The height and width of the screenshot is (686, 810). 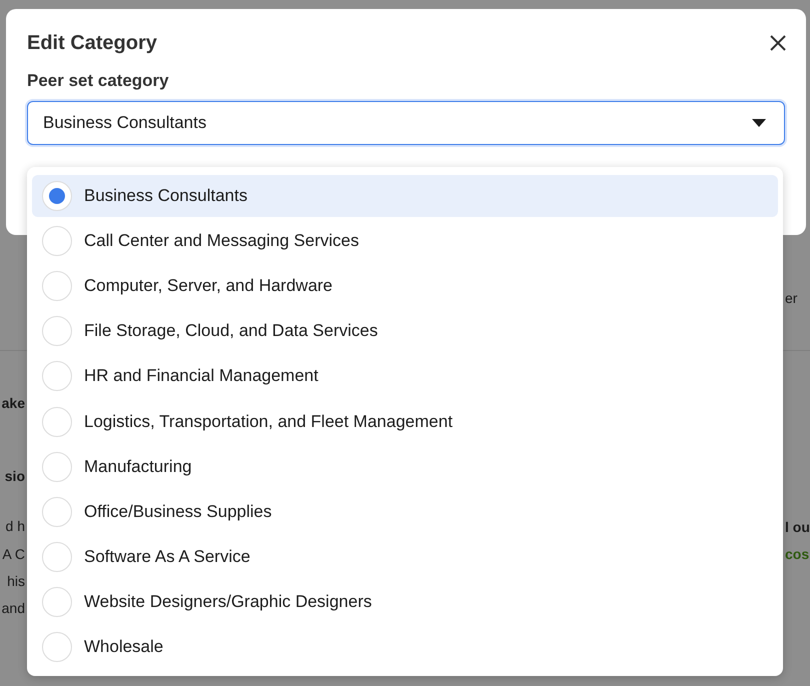 What do you see at coordinates (13, 554) in the screenshot?
I see `background-text: A C` at bounding box center [13, 554].